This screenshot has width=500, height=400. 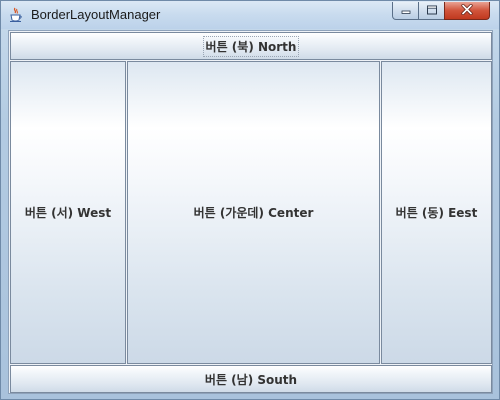 What do you see at coordinates (16, 15) in the screenshot?
I see `java-cup-icon` at bounding box center [16, 15].